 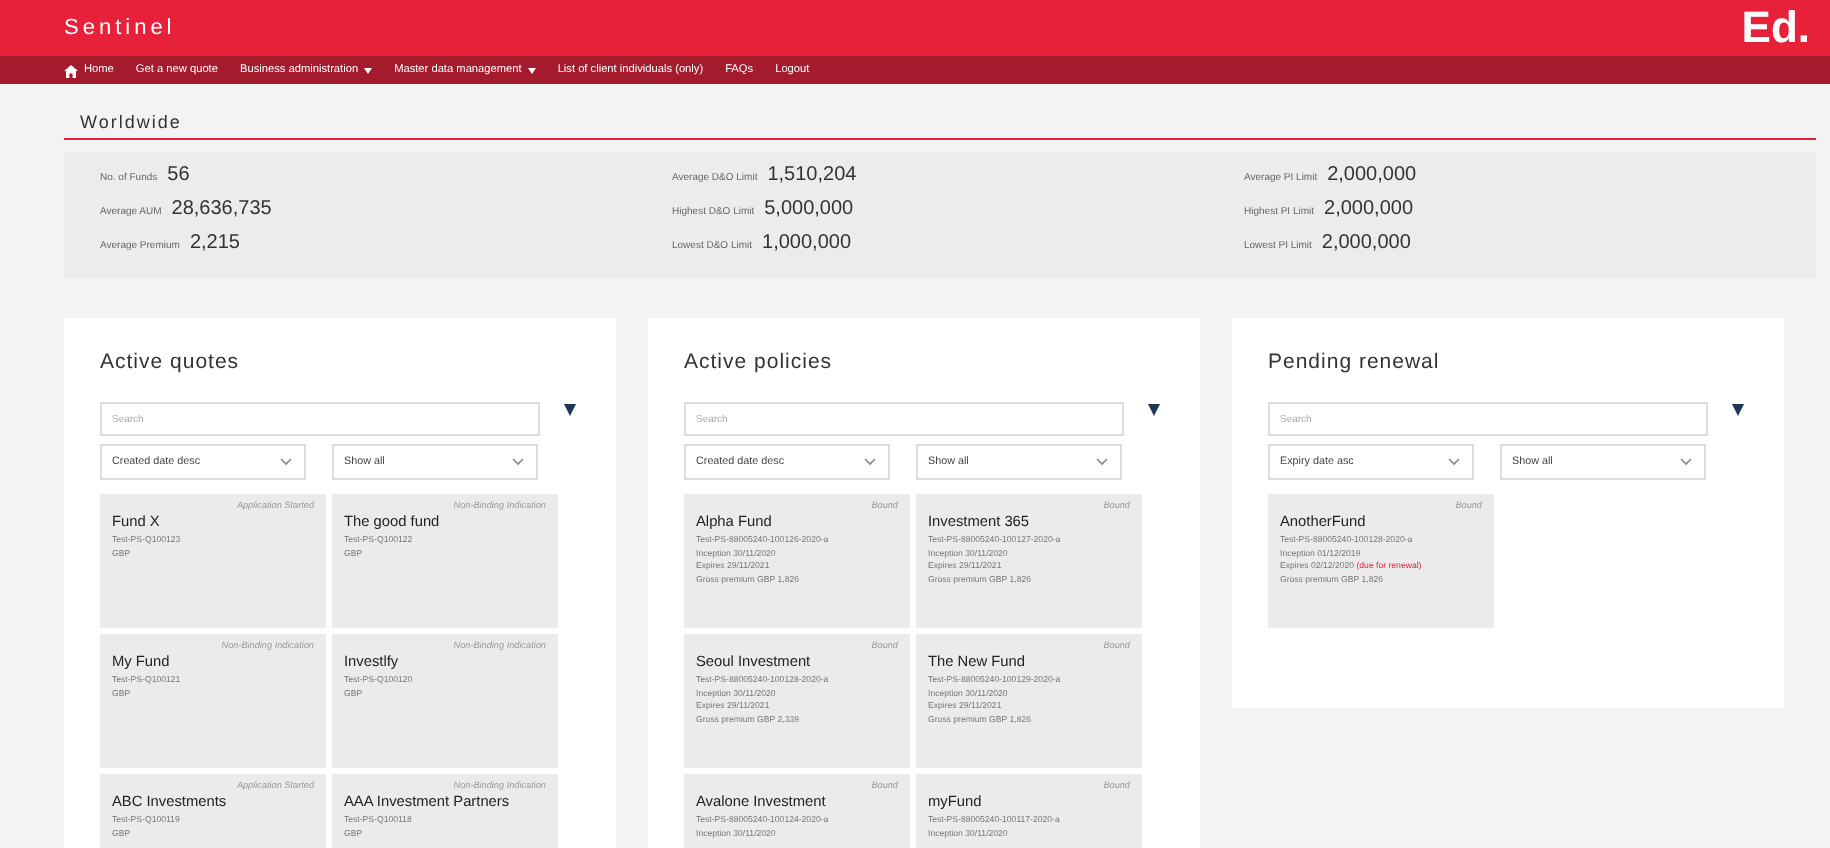 What do you see at coordinates (809, 209) in the screenshot?
I see `stat-value: 5,000,000` at bounding box center [809, 209].